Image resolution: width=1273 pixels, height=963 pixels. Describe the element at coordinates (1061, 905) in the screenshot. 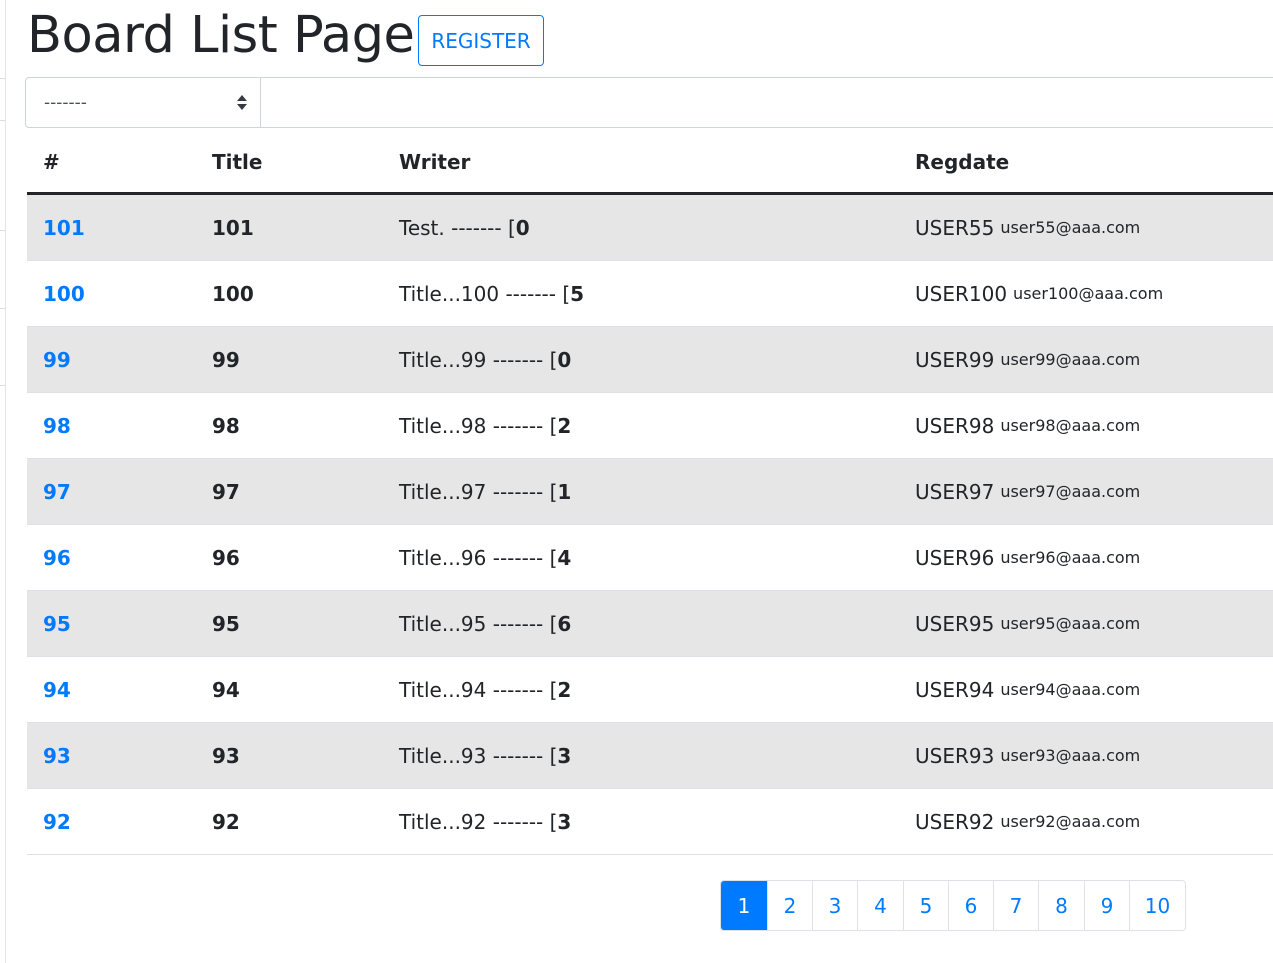

I see `page-link-8: 8` at that location.